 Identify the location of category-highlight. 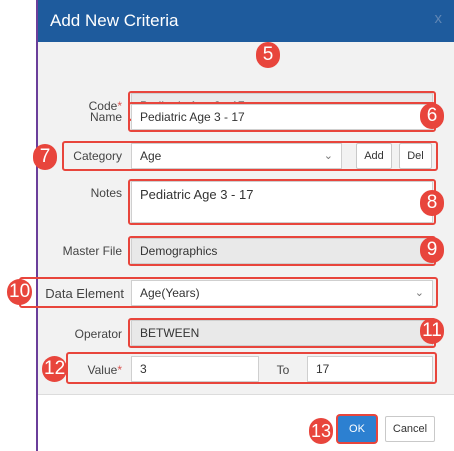
(250, 156).